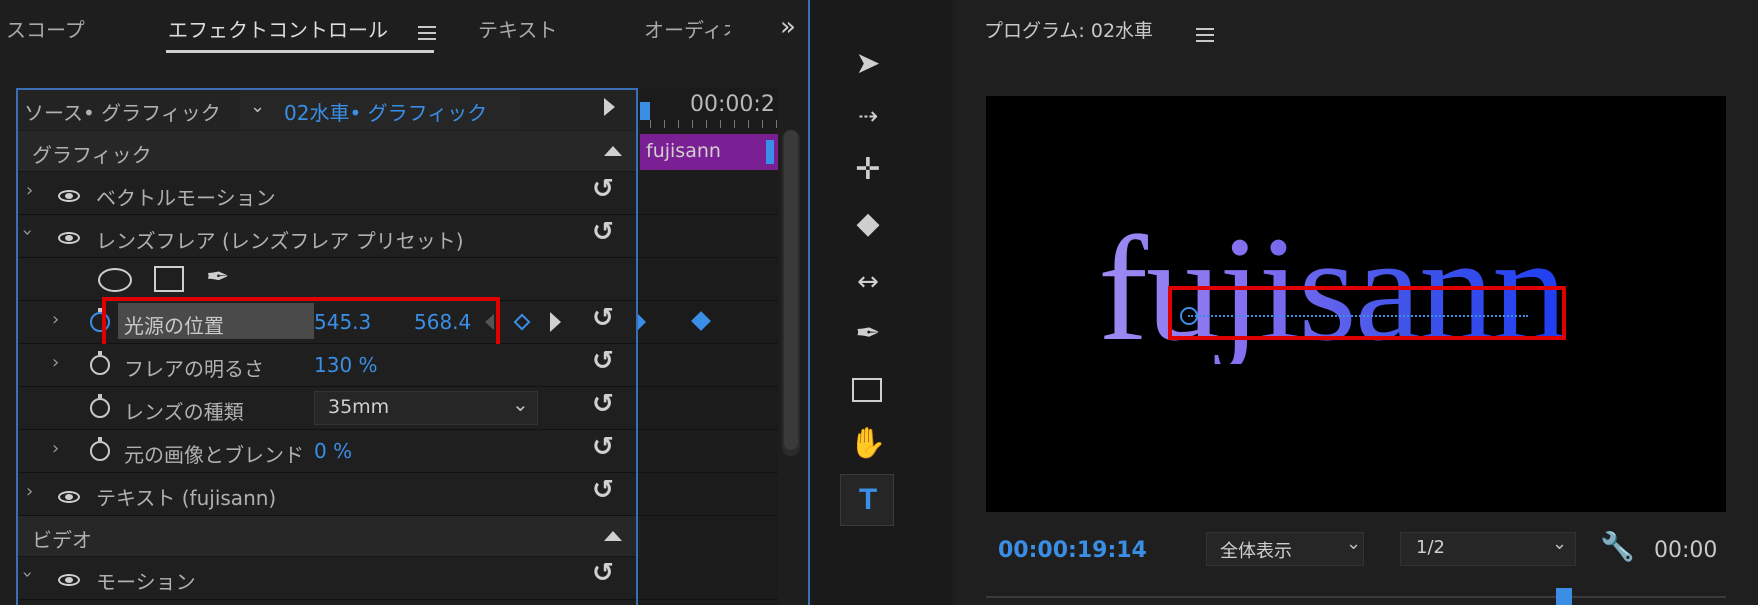 The height and width of the screenshot is (605, 1758). I want to click on scrollbar-thumb, so click(791, 290).